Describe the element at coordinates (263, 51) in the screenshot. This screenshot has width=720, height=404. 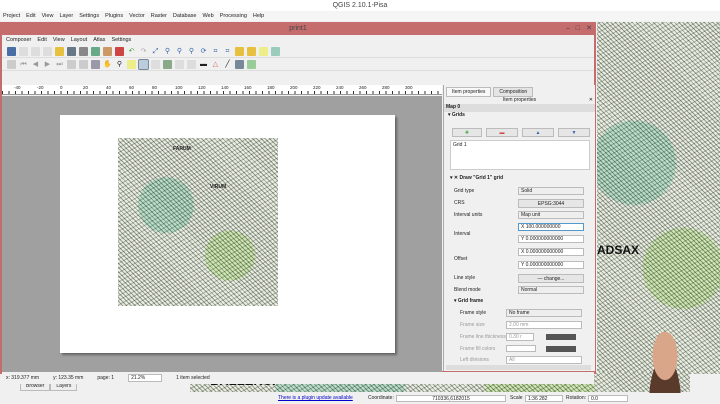
I see `group-icon` at that location.